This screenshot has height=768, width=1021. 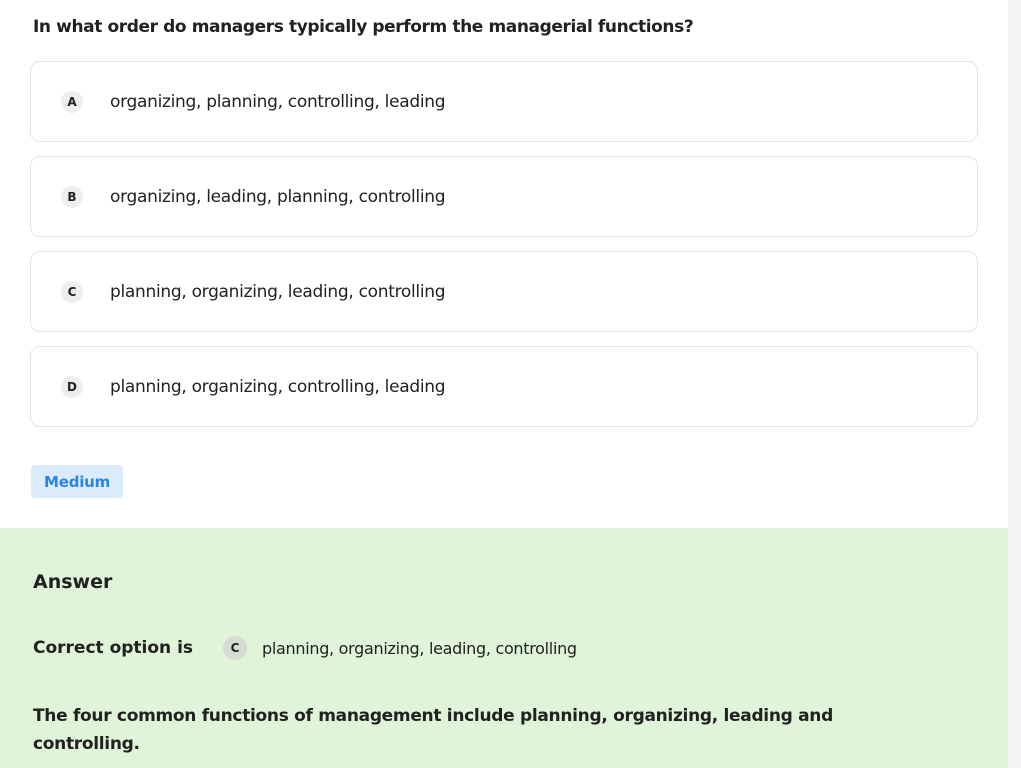 I want to click on correct-option-label: Correct option is, so click(x=113, y=648).